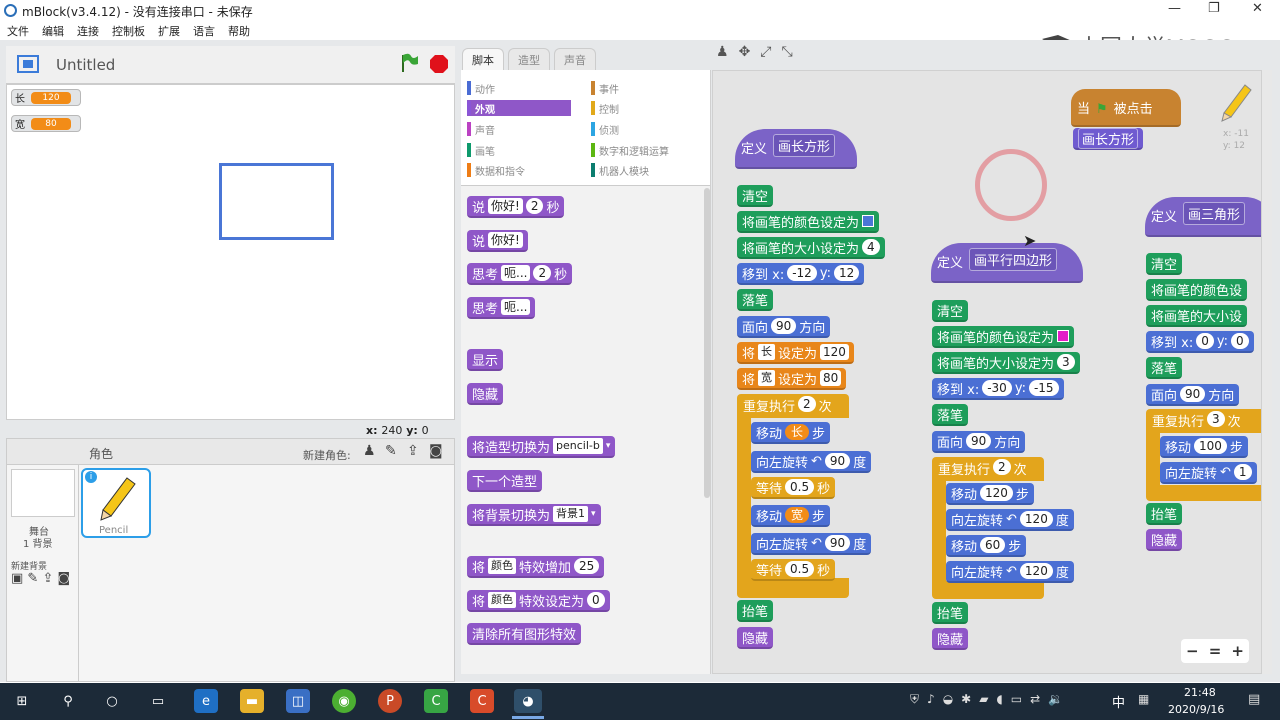  What do you see at coordinates (795, 353) in the screenshot?
I see `rect-set-length: 将长设定为 120` at bounding box center [795, 353].